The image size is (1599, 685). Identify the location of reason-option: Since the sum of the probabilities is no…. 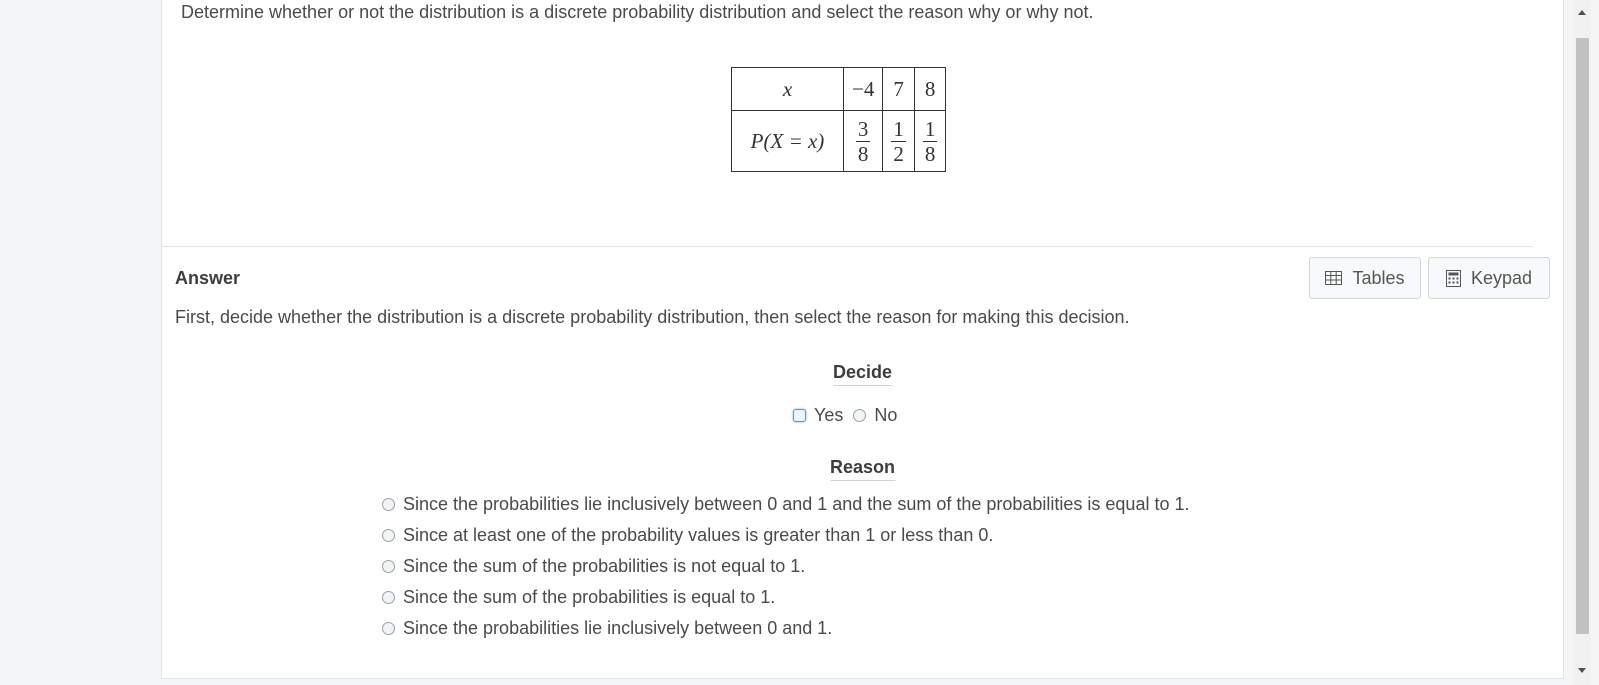
(785, 566).